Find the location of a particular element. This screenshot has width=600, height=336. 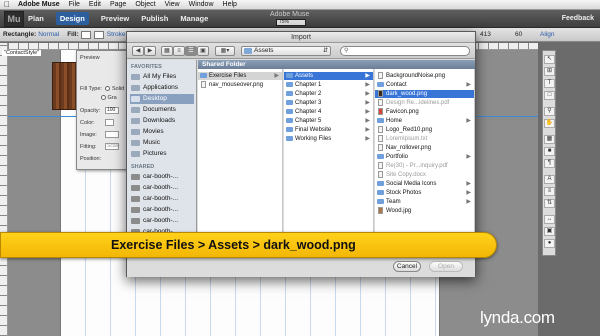

column-view-icon: ☰ is located at coordinates (191, 51).